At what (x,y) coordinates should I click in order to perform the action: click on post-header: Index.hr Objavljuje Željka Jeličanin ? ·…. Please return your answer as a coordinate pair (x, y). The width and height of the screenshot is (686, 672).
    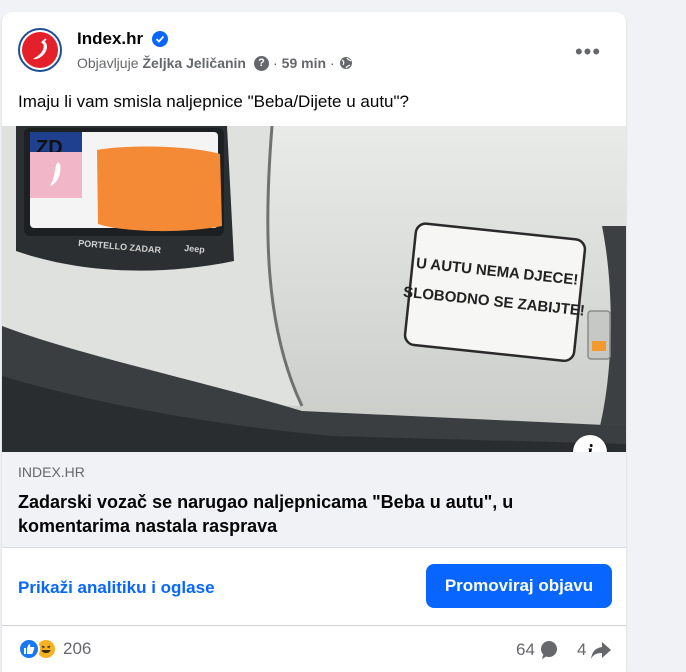
    Looking at the image, I should click on (314, 52).